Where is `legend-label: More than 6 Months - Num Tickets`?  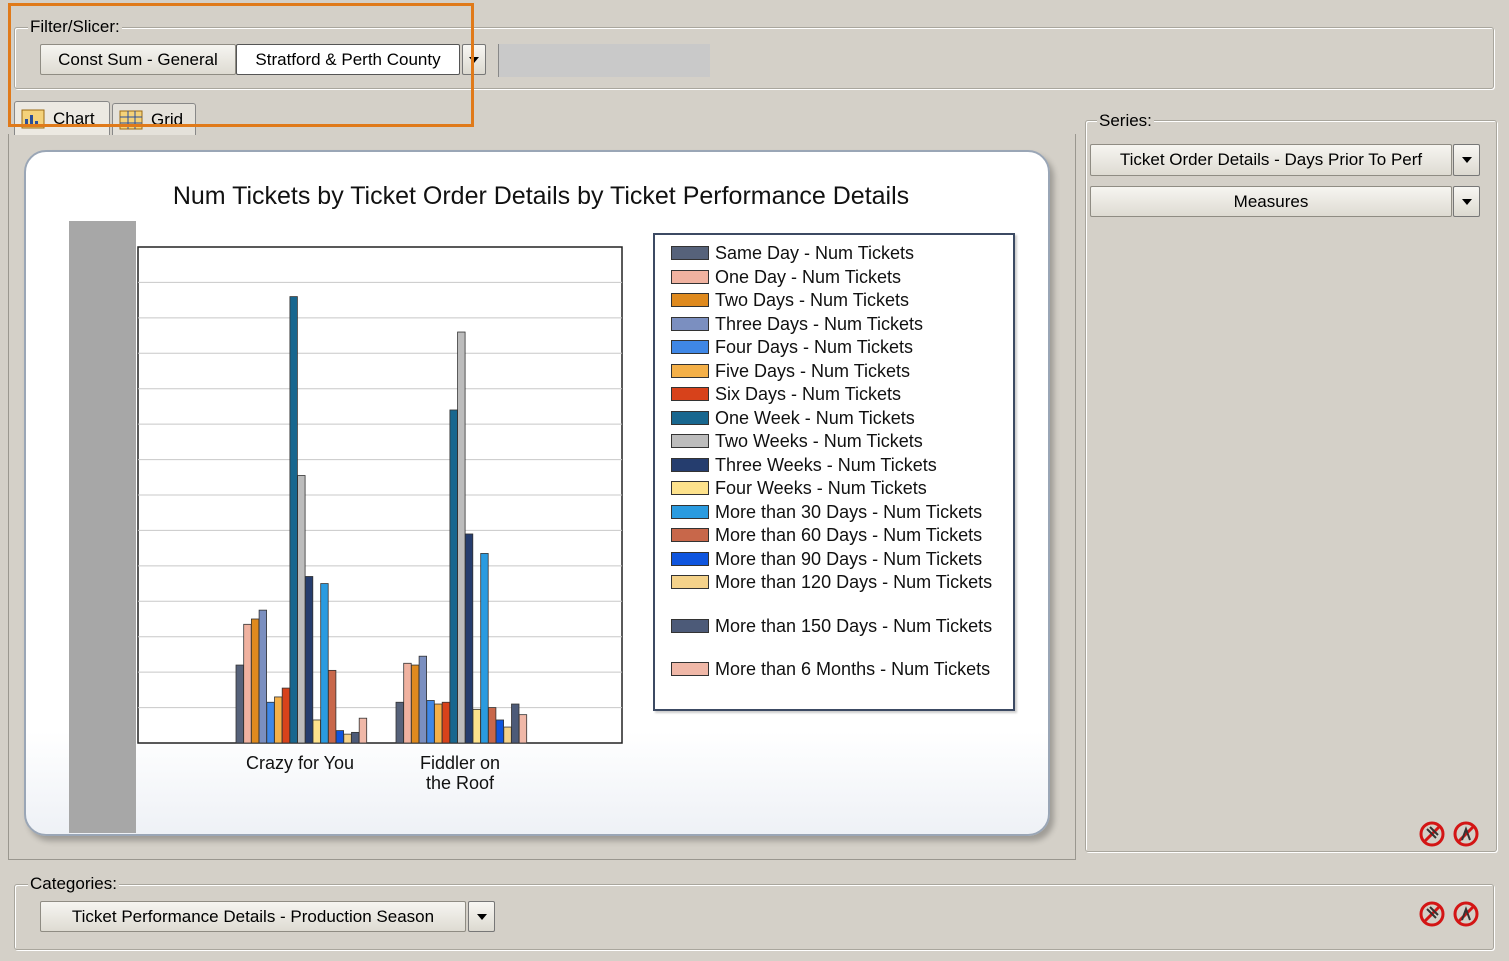 legend-label: More than 6 Months - Num Tickets is located at coordinates (853, 669).